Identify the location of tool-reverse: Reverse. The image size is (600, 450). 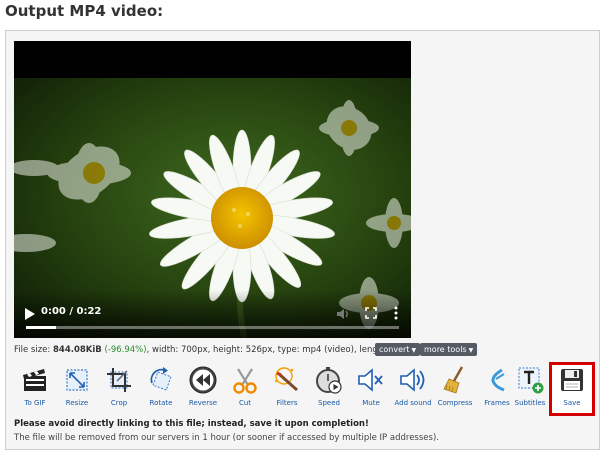
(203, 388).